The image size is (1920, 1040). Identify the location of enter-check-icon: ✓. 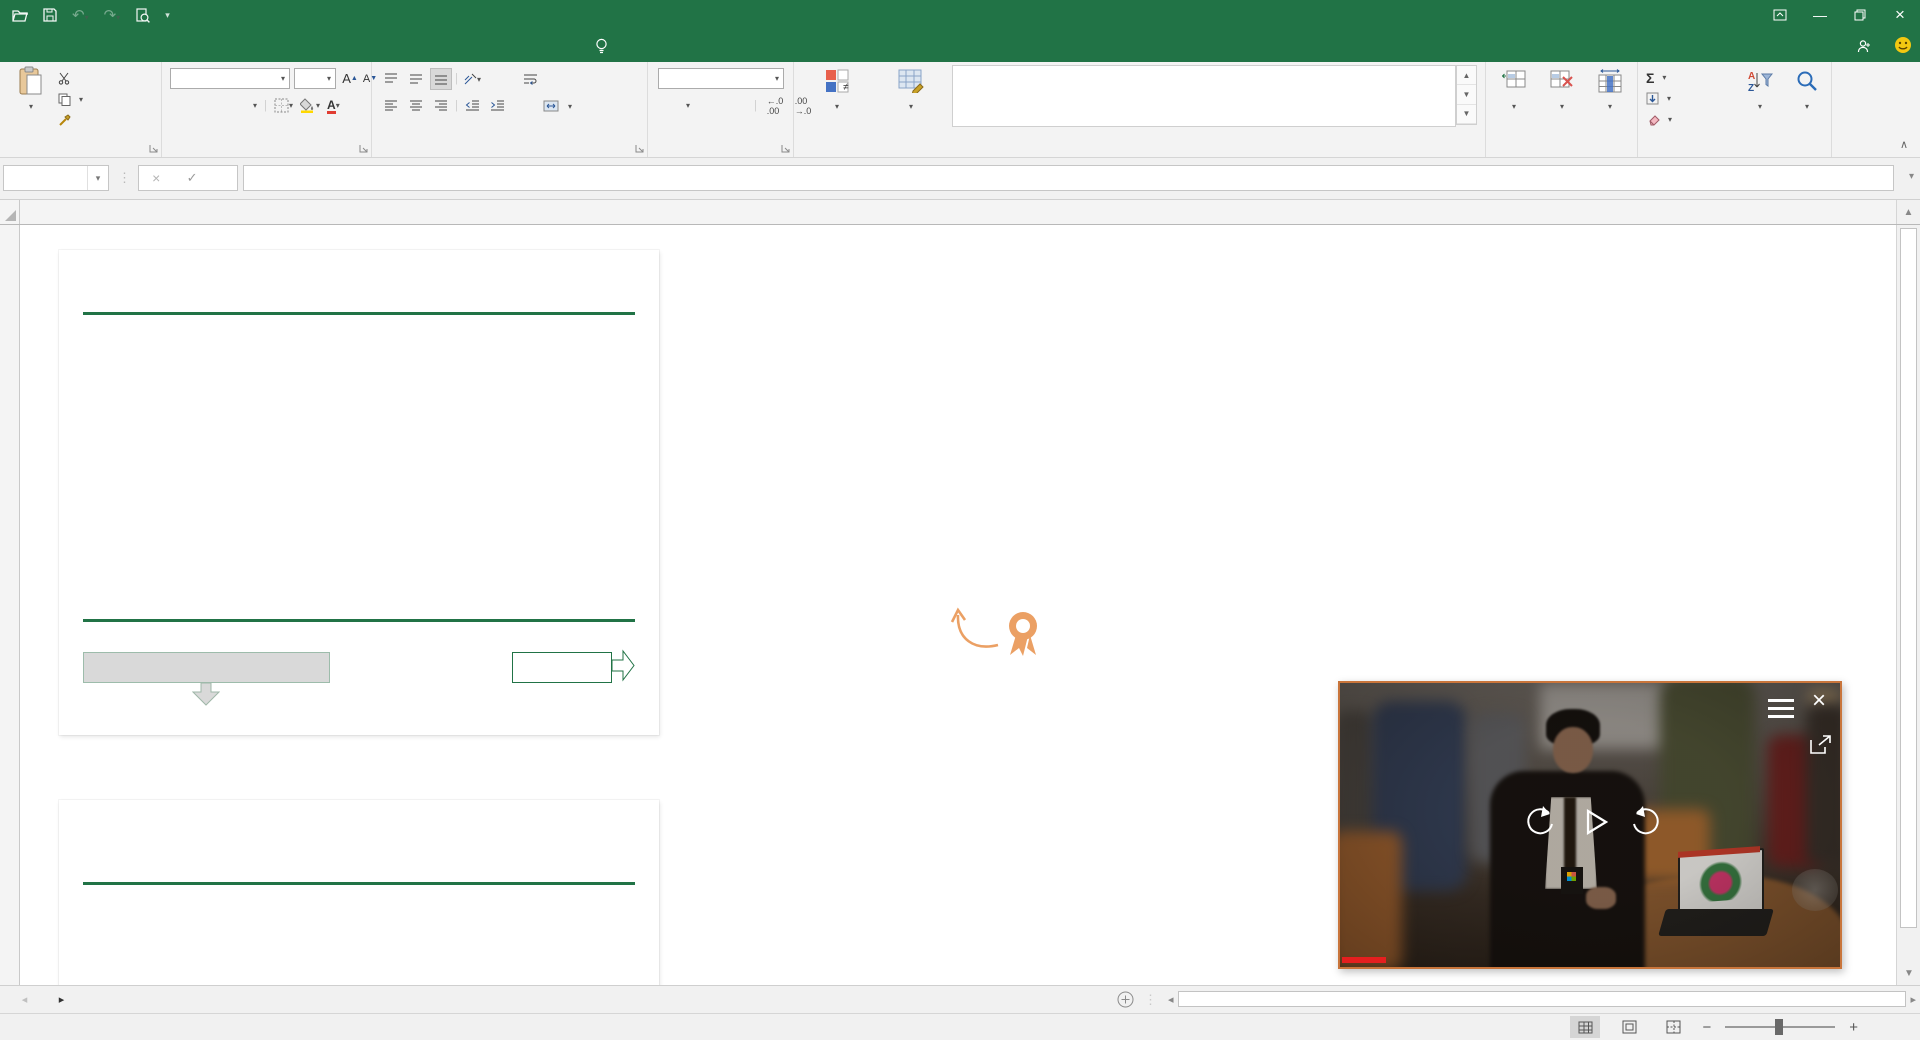
(192, 178).